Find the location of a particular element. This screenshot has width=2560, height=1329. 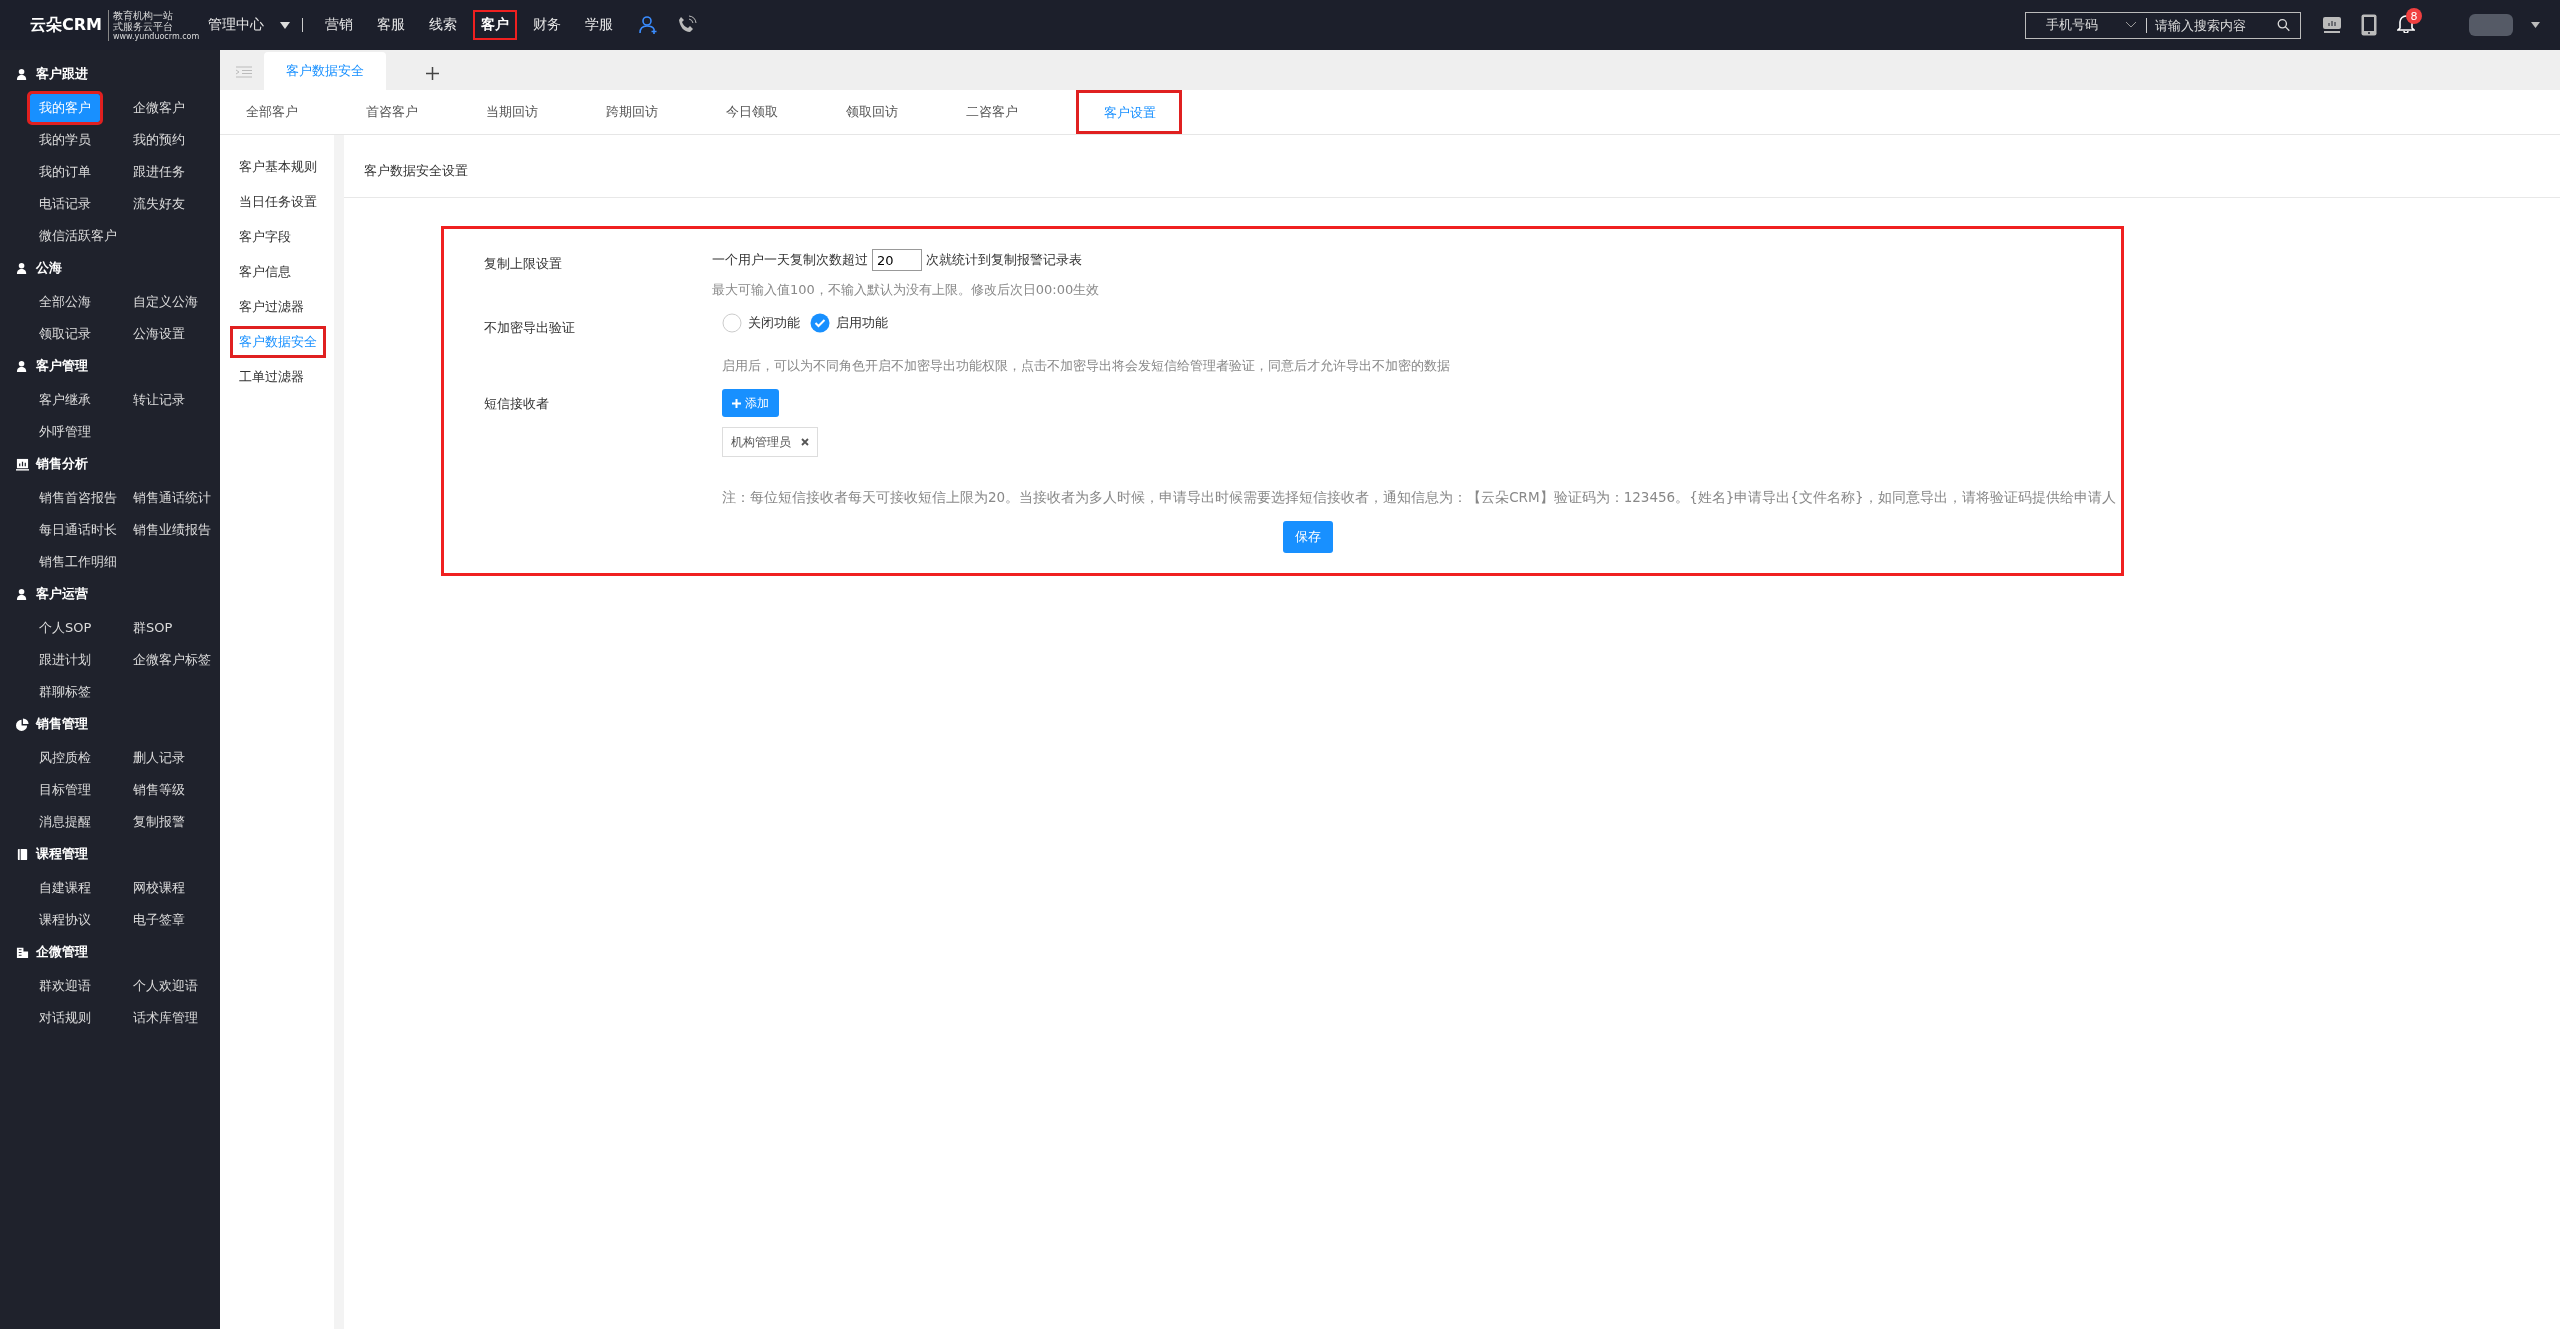

sidebar-item: 个人SOP is located at coordinates (65, 628).